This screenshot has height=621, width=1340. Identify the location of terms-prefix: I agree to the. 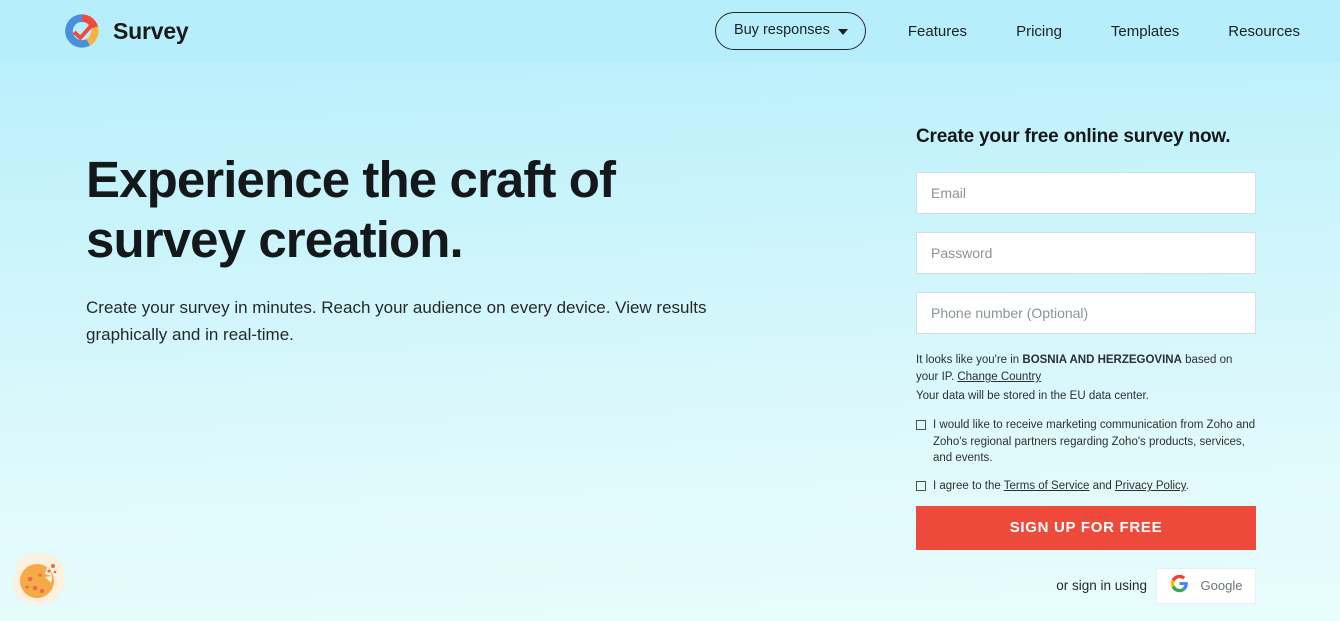
(968, 486).